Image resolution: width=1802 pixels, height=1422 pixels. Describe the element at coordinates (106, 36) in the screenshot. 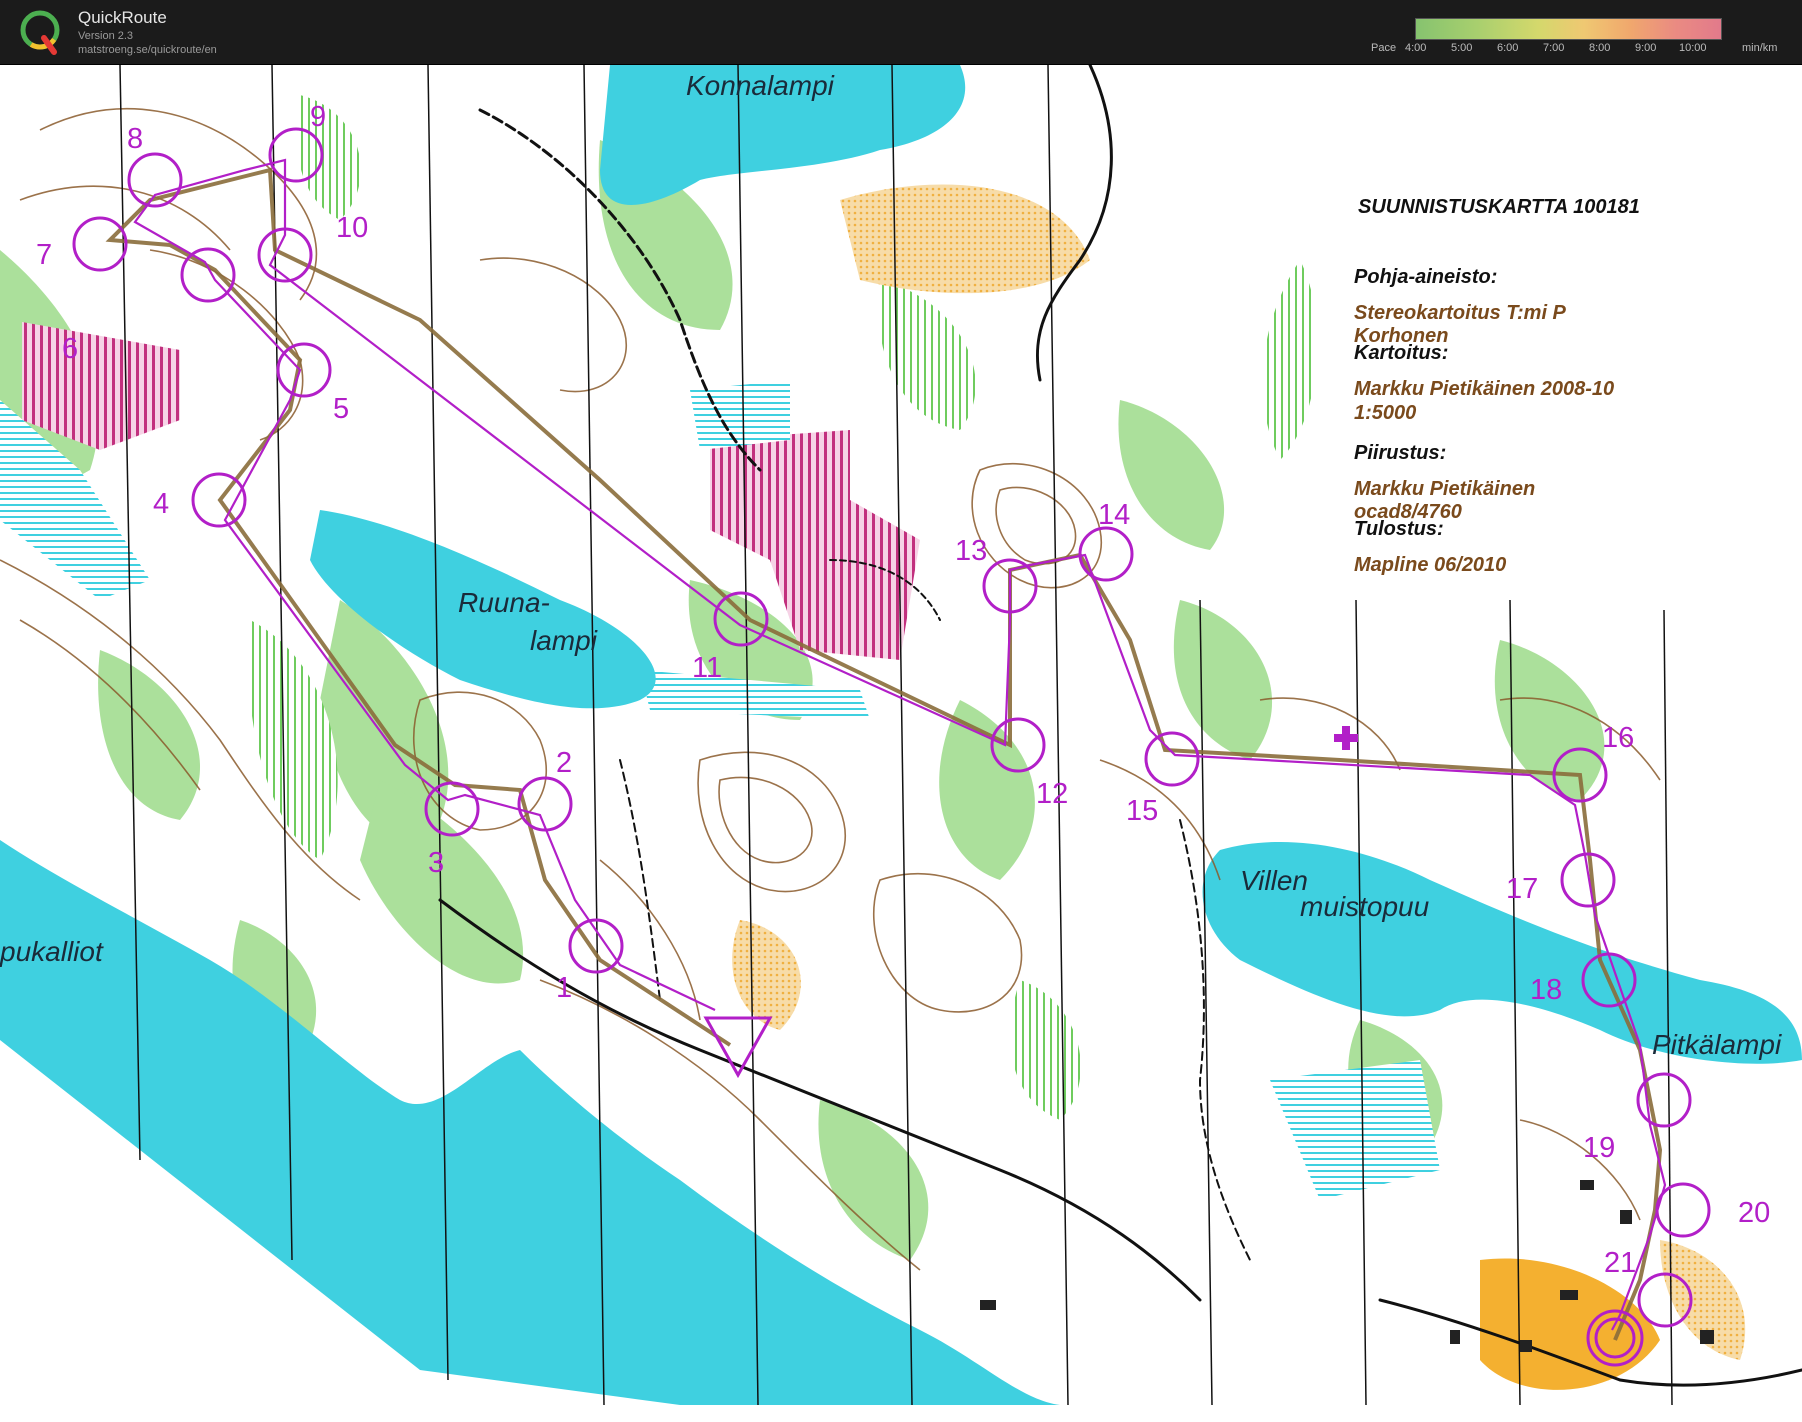

I see `app-version: Version 2.3` at that location.